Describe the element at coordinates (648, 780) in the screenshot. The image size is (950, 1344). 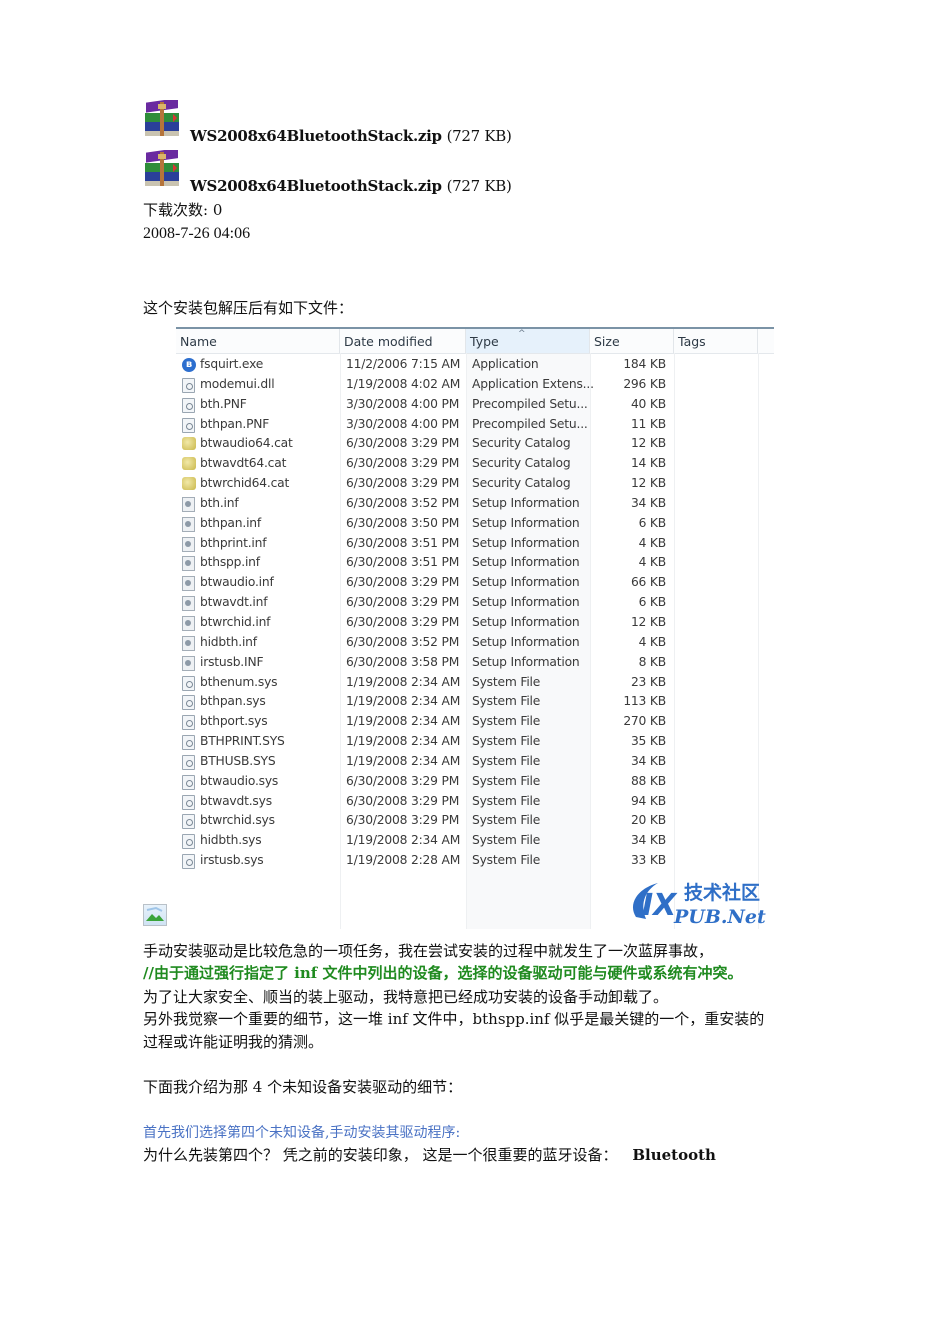
I see `file-size: 88 KB` at that location.